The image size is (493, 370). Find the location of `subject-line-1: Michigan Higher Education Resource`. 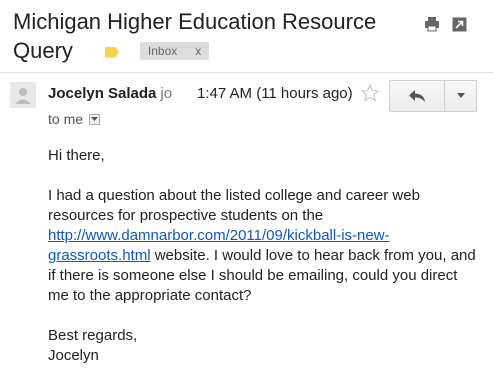

subject-line-1: Michigan Higher Education Resource is located at coordinates (195, 21).